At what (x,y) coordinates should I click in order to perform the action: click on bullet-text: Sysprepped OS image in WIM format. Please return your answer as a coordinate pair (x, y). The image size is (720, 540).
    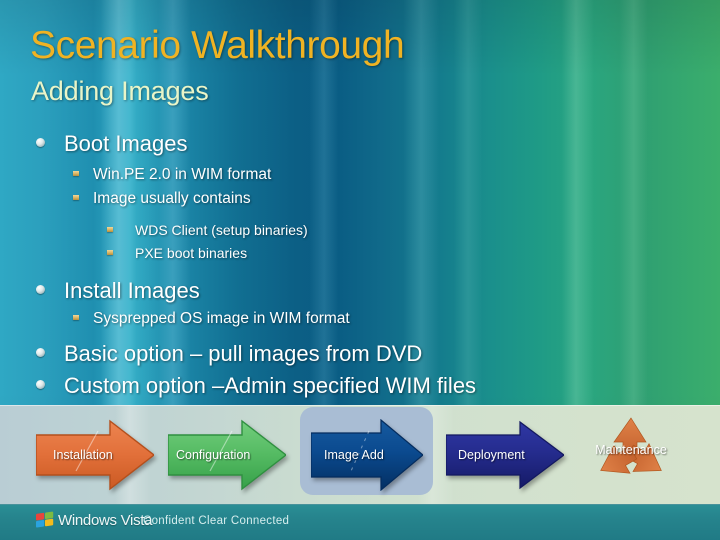
    Looking at the image, I should click on (221, 318).